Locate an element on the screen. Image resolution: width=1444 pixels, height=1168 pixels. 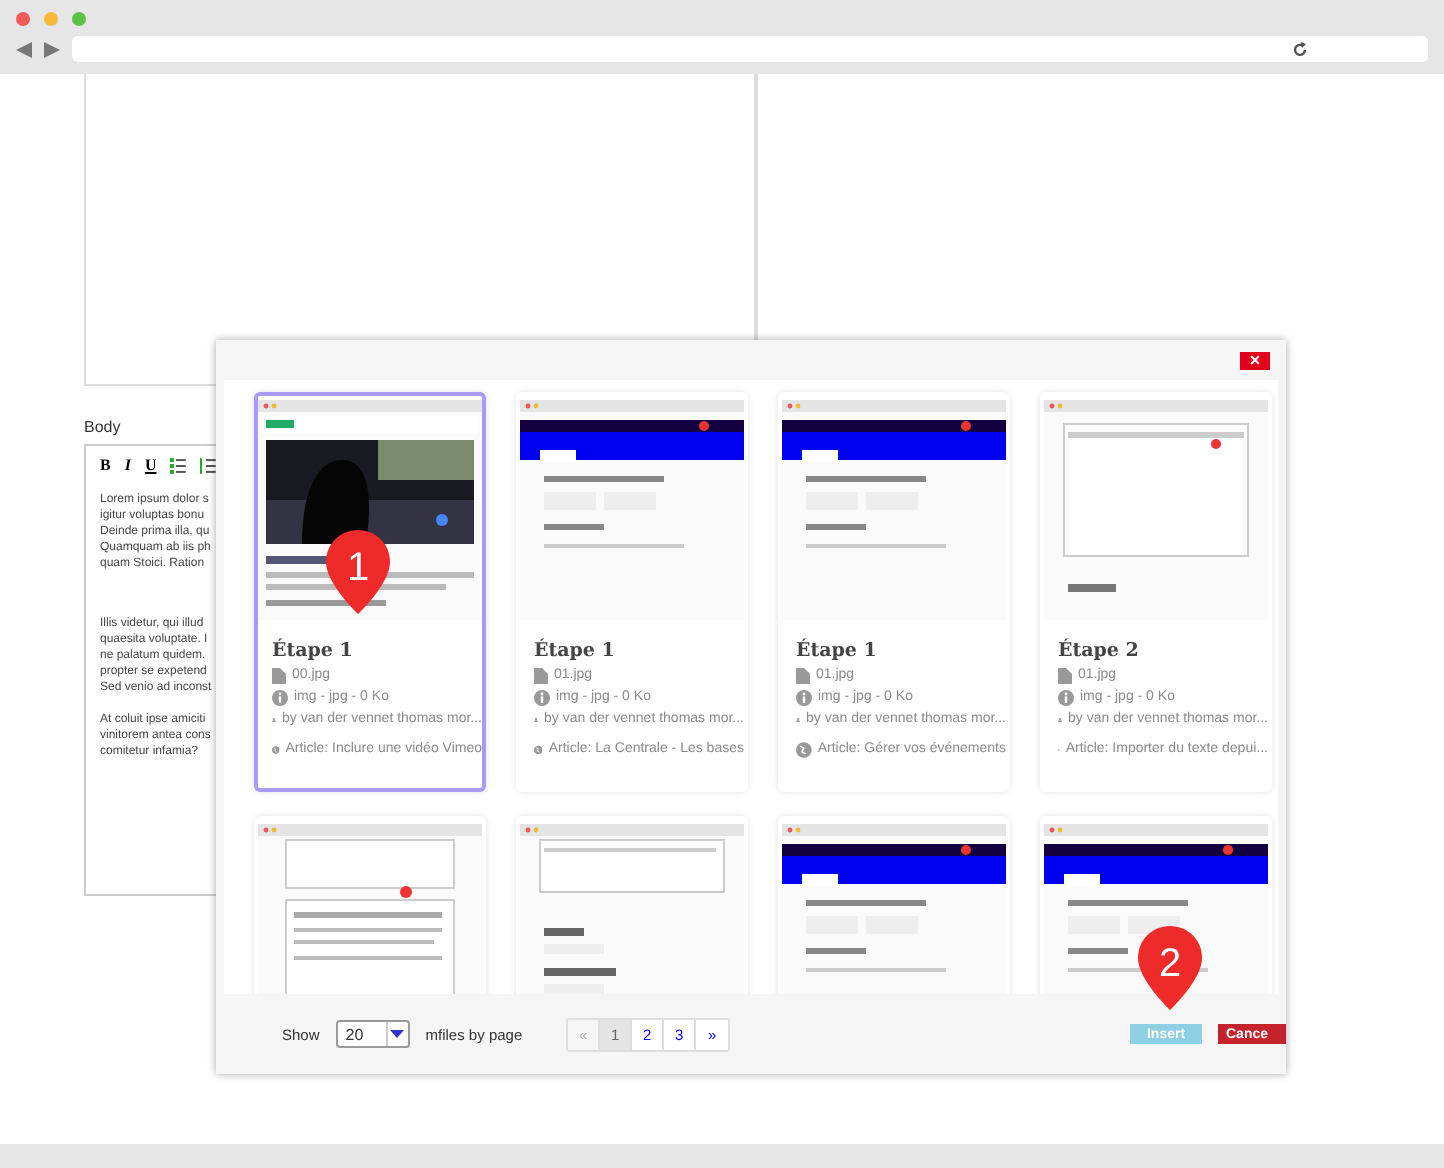
format-button: U is located at coordinates (150, 465).